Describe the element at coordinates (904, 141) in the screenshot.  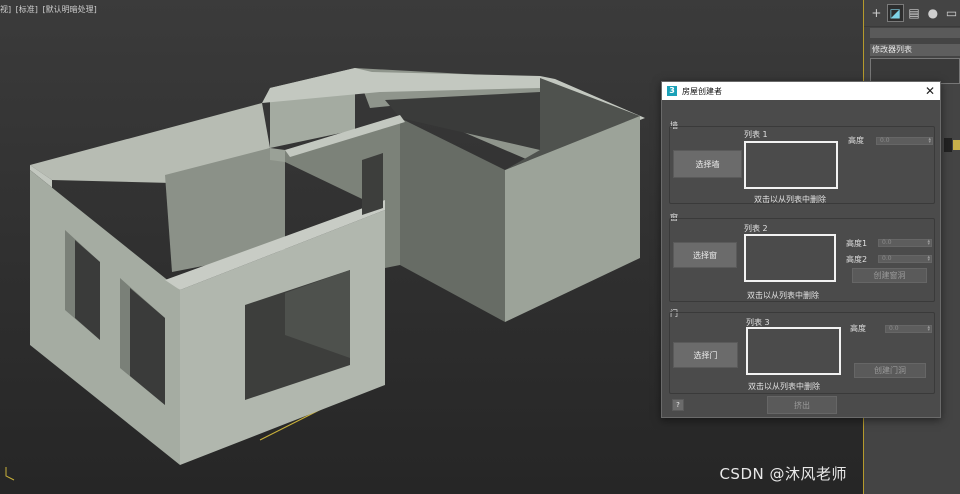
I see `wall-height-spinner: 0.0 ▴ ▾` at that location.